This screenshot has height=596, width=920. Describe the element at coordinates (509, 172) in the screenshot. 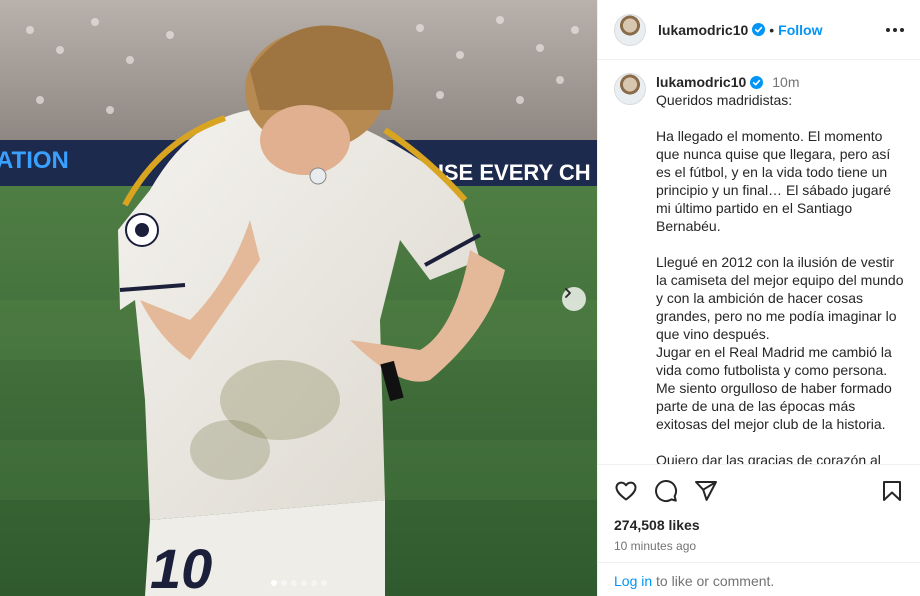

I see `banner-text-right: USE EVERY CH` at that location.